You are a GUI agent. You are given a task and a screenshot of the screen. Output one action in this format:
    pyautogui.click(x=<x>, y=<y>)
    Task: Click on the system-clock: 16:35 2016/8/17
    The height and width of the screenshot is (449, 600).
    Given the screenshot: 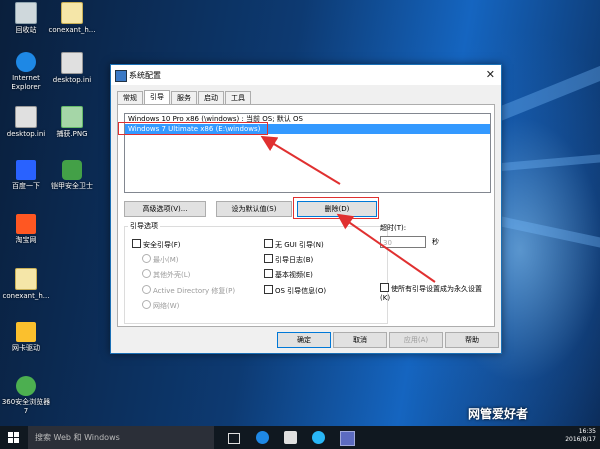 What is the action you would take?
    pyautogui.click(x=580, y=436)
    